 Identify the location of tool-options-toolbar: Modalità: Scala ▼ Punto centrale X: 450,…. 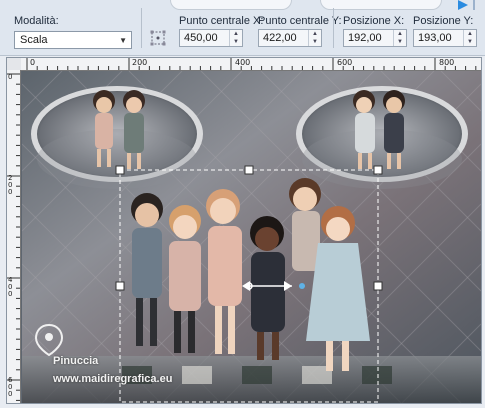
(242, 28).